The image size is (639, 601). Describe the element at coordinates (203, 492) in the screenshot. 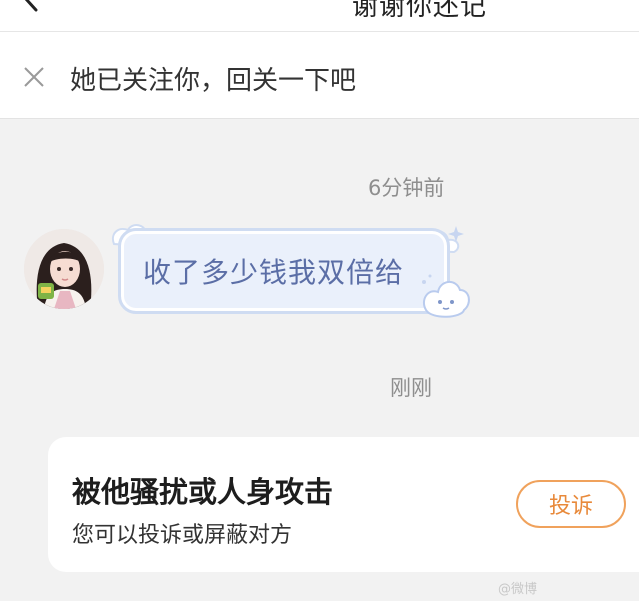

I see `report-card-title: 被他骚扰或人身攻击` at that location.